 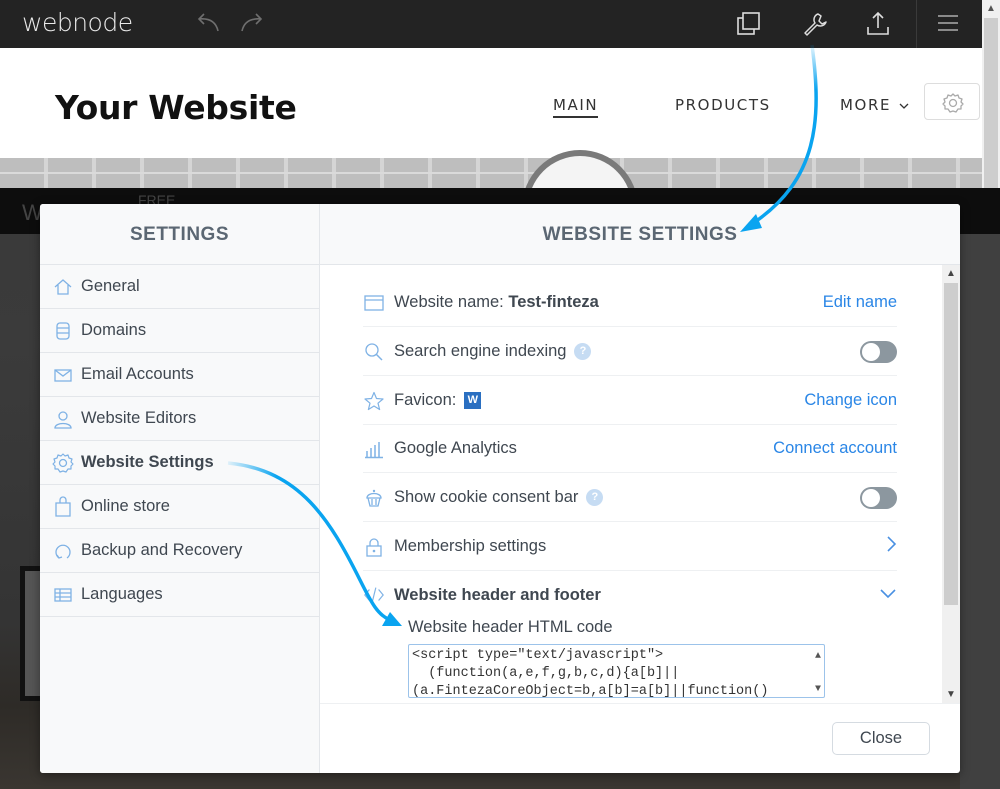 I want to click on code-icon, so click(x=374, y=595).